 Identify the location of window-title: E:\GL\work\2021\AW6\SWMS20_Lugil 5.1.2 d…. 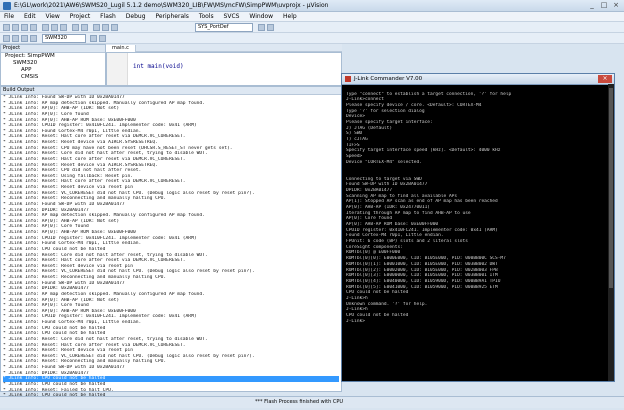
(171, 5).